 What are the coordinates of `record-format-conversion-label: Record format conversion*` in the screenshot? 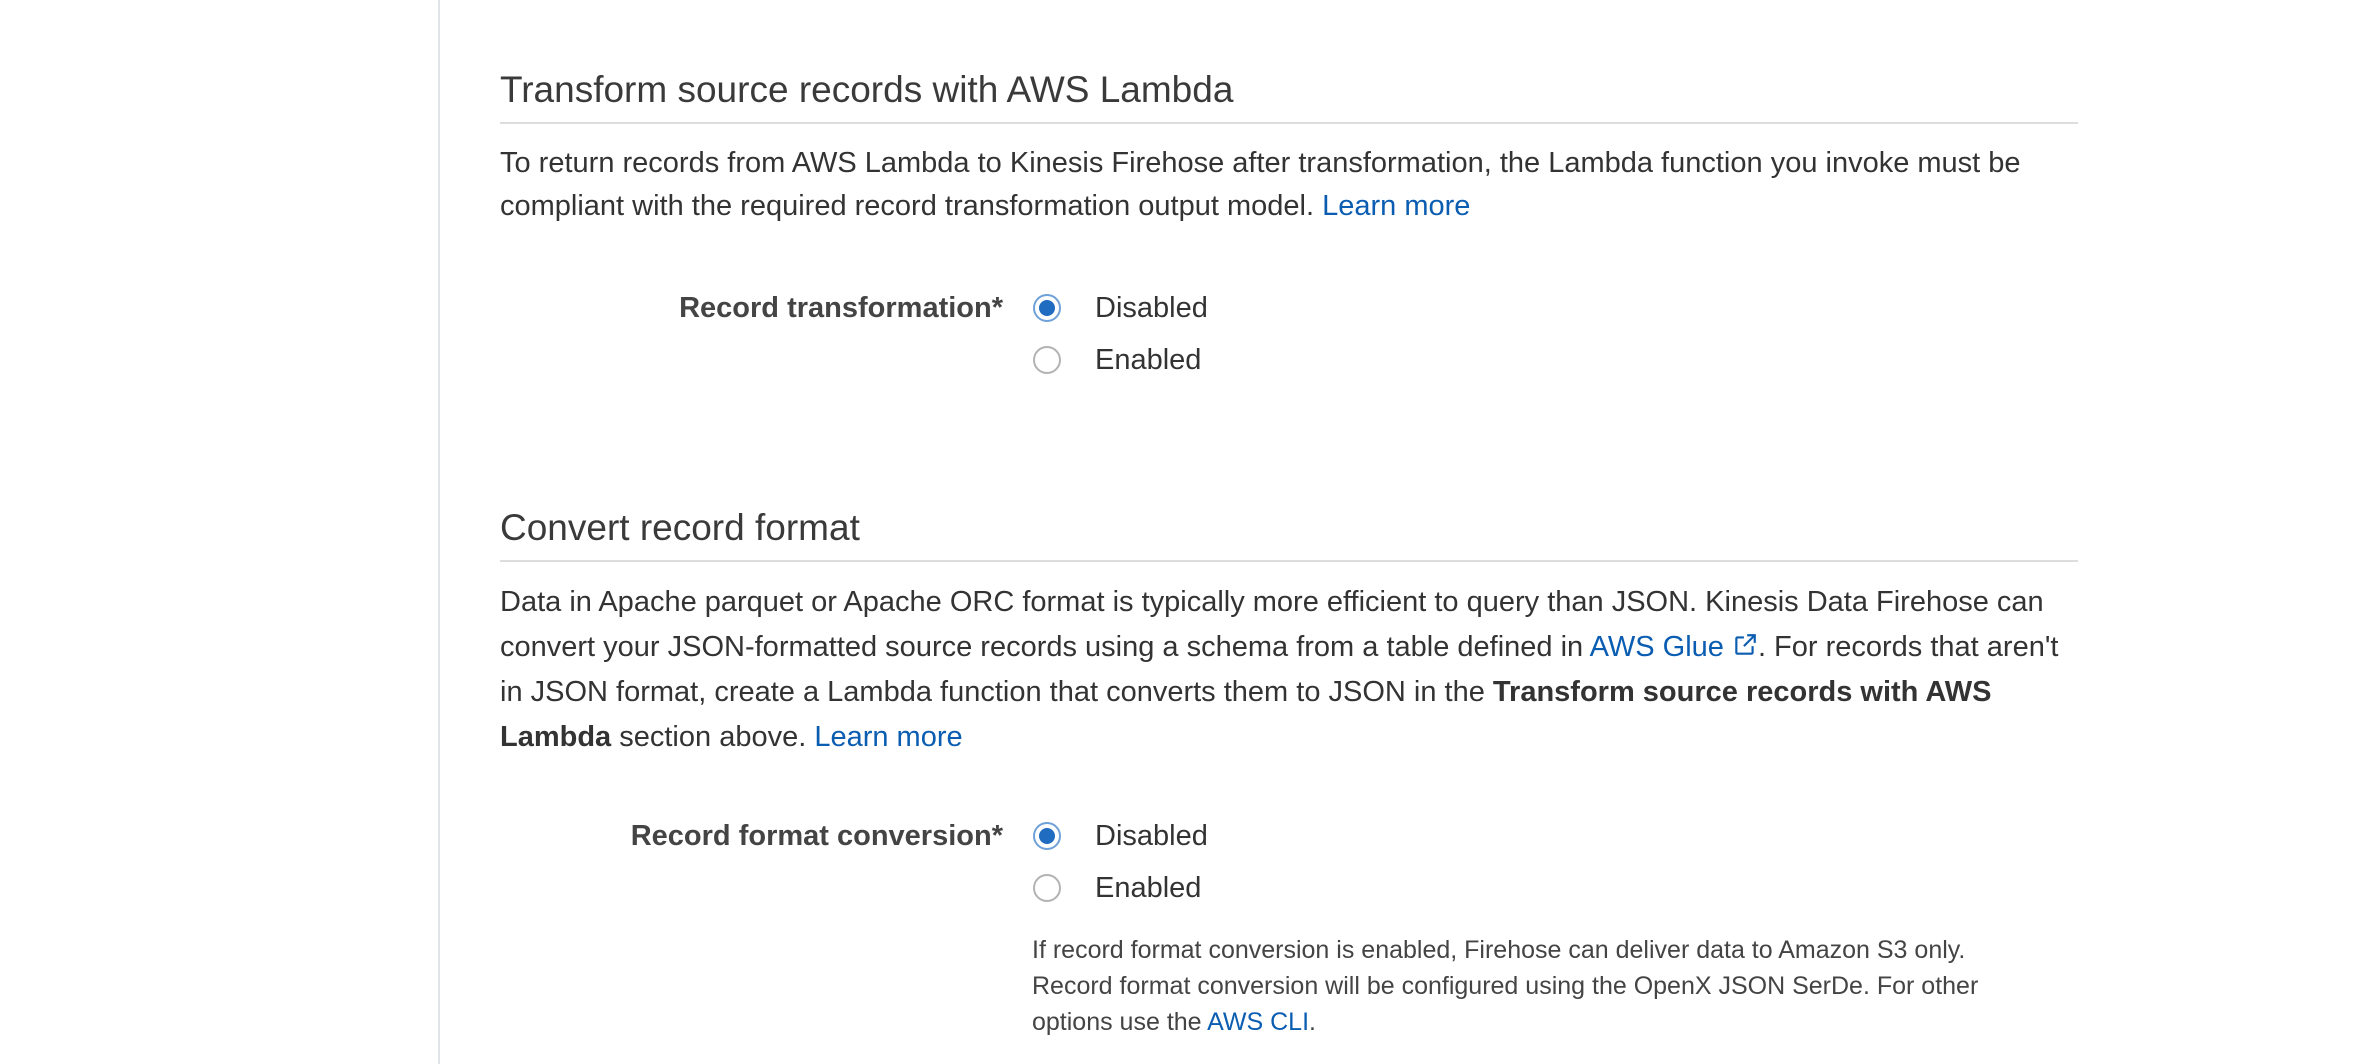 It's located at (816, 836).